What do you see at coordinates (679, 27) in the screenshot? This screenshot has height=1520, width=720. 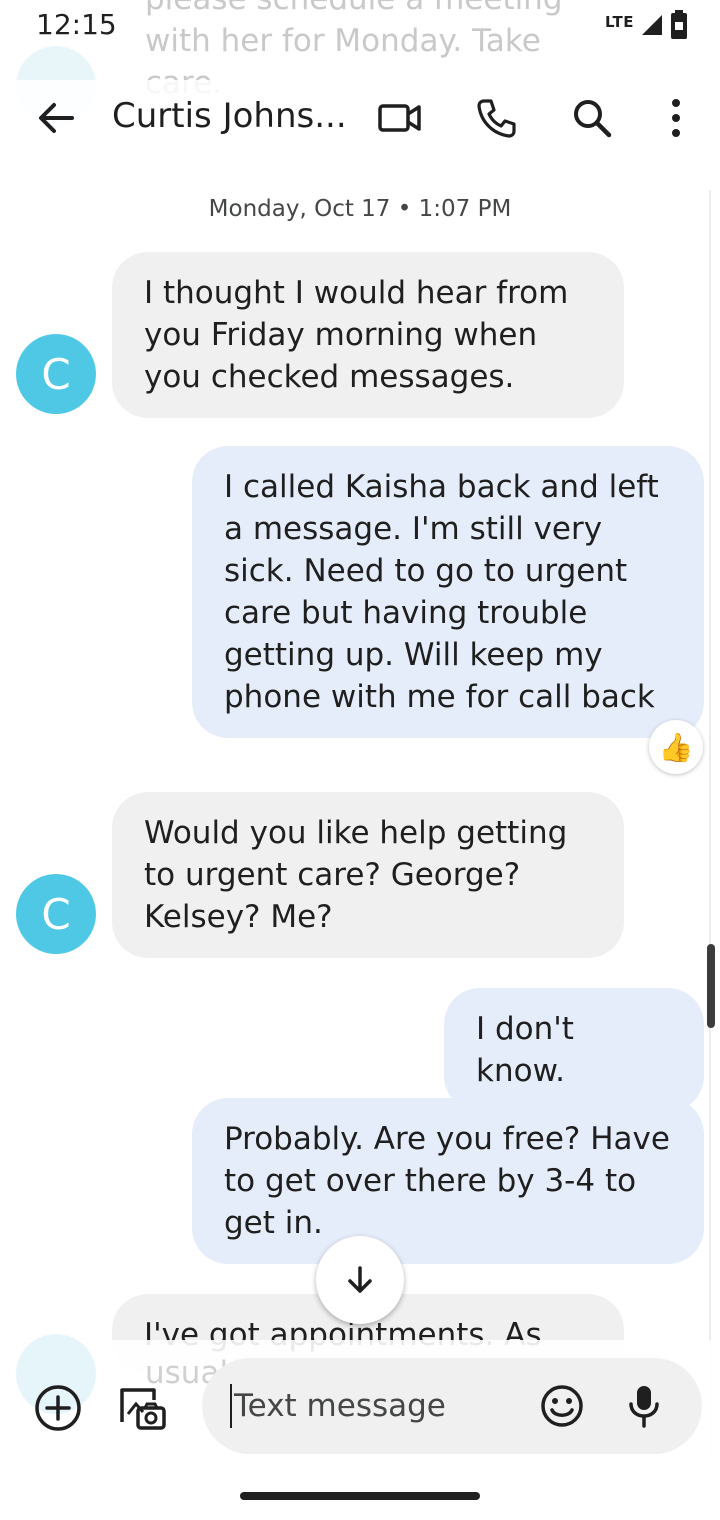 I see `battery-icon` at bounding box center [679, 27].